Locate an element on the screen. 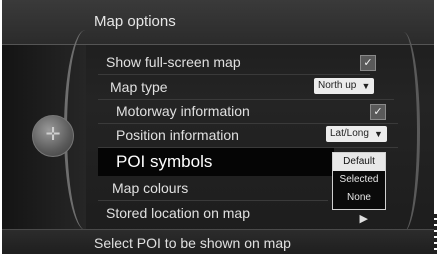 The height and width of the screenshot is (254, 440). menu-item-label: Map colours is located at coordinates (150, 188).